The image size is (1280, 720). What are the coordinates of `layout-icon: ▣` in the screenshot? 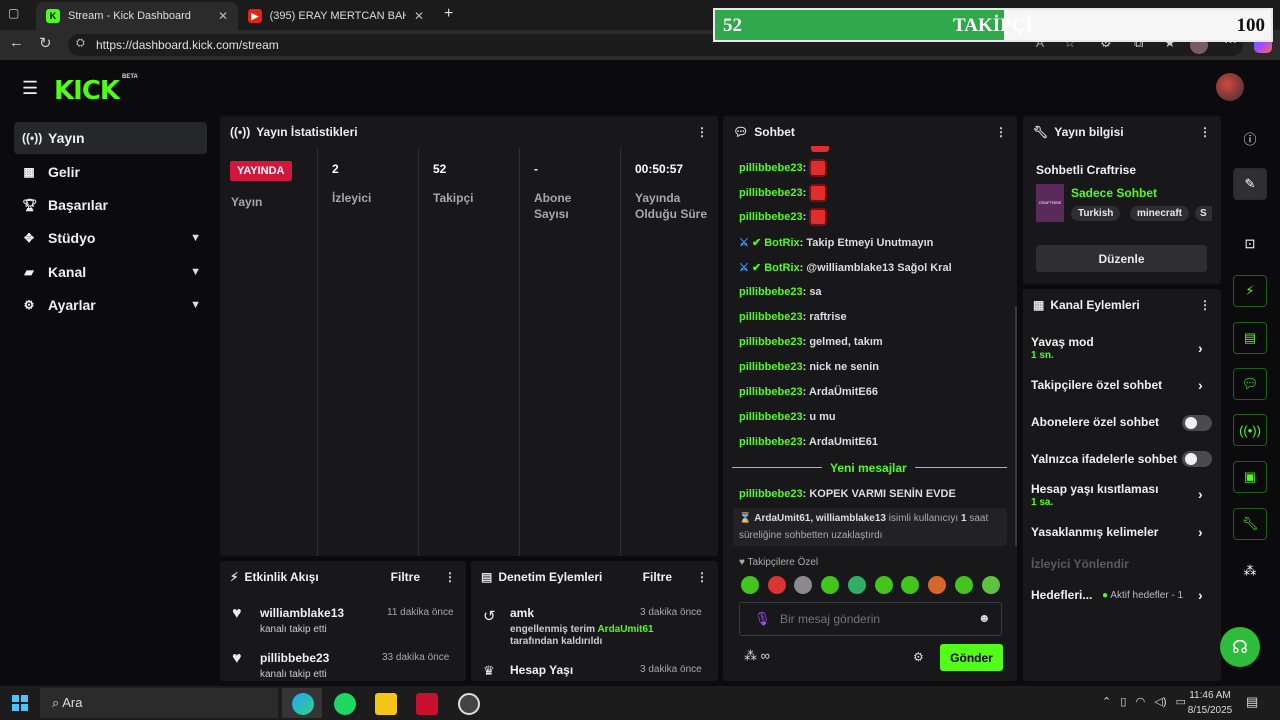 It's located at (1250, 477).